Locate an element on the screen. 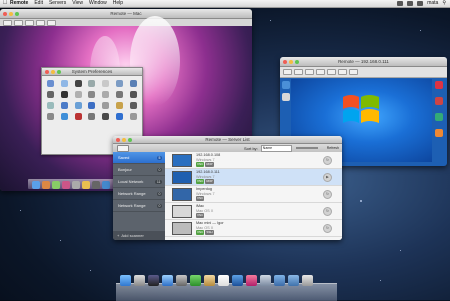 Image resolution: width=450 pixels, height=301 pixels. keyboard-icon is located at coordinates (92, 94).